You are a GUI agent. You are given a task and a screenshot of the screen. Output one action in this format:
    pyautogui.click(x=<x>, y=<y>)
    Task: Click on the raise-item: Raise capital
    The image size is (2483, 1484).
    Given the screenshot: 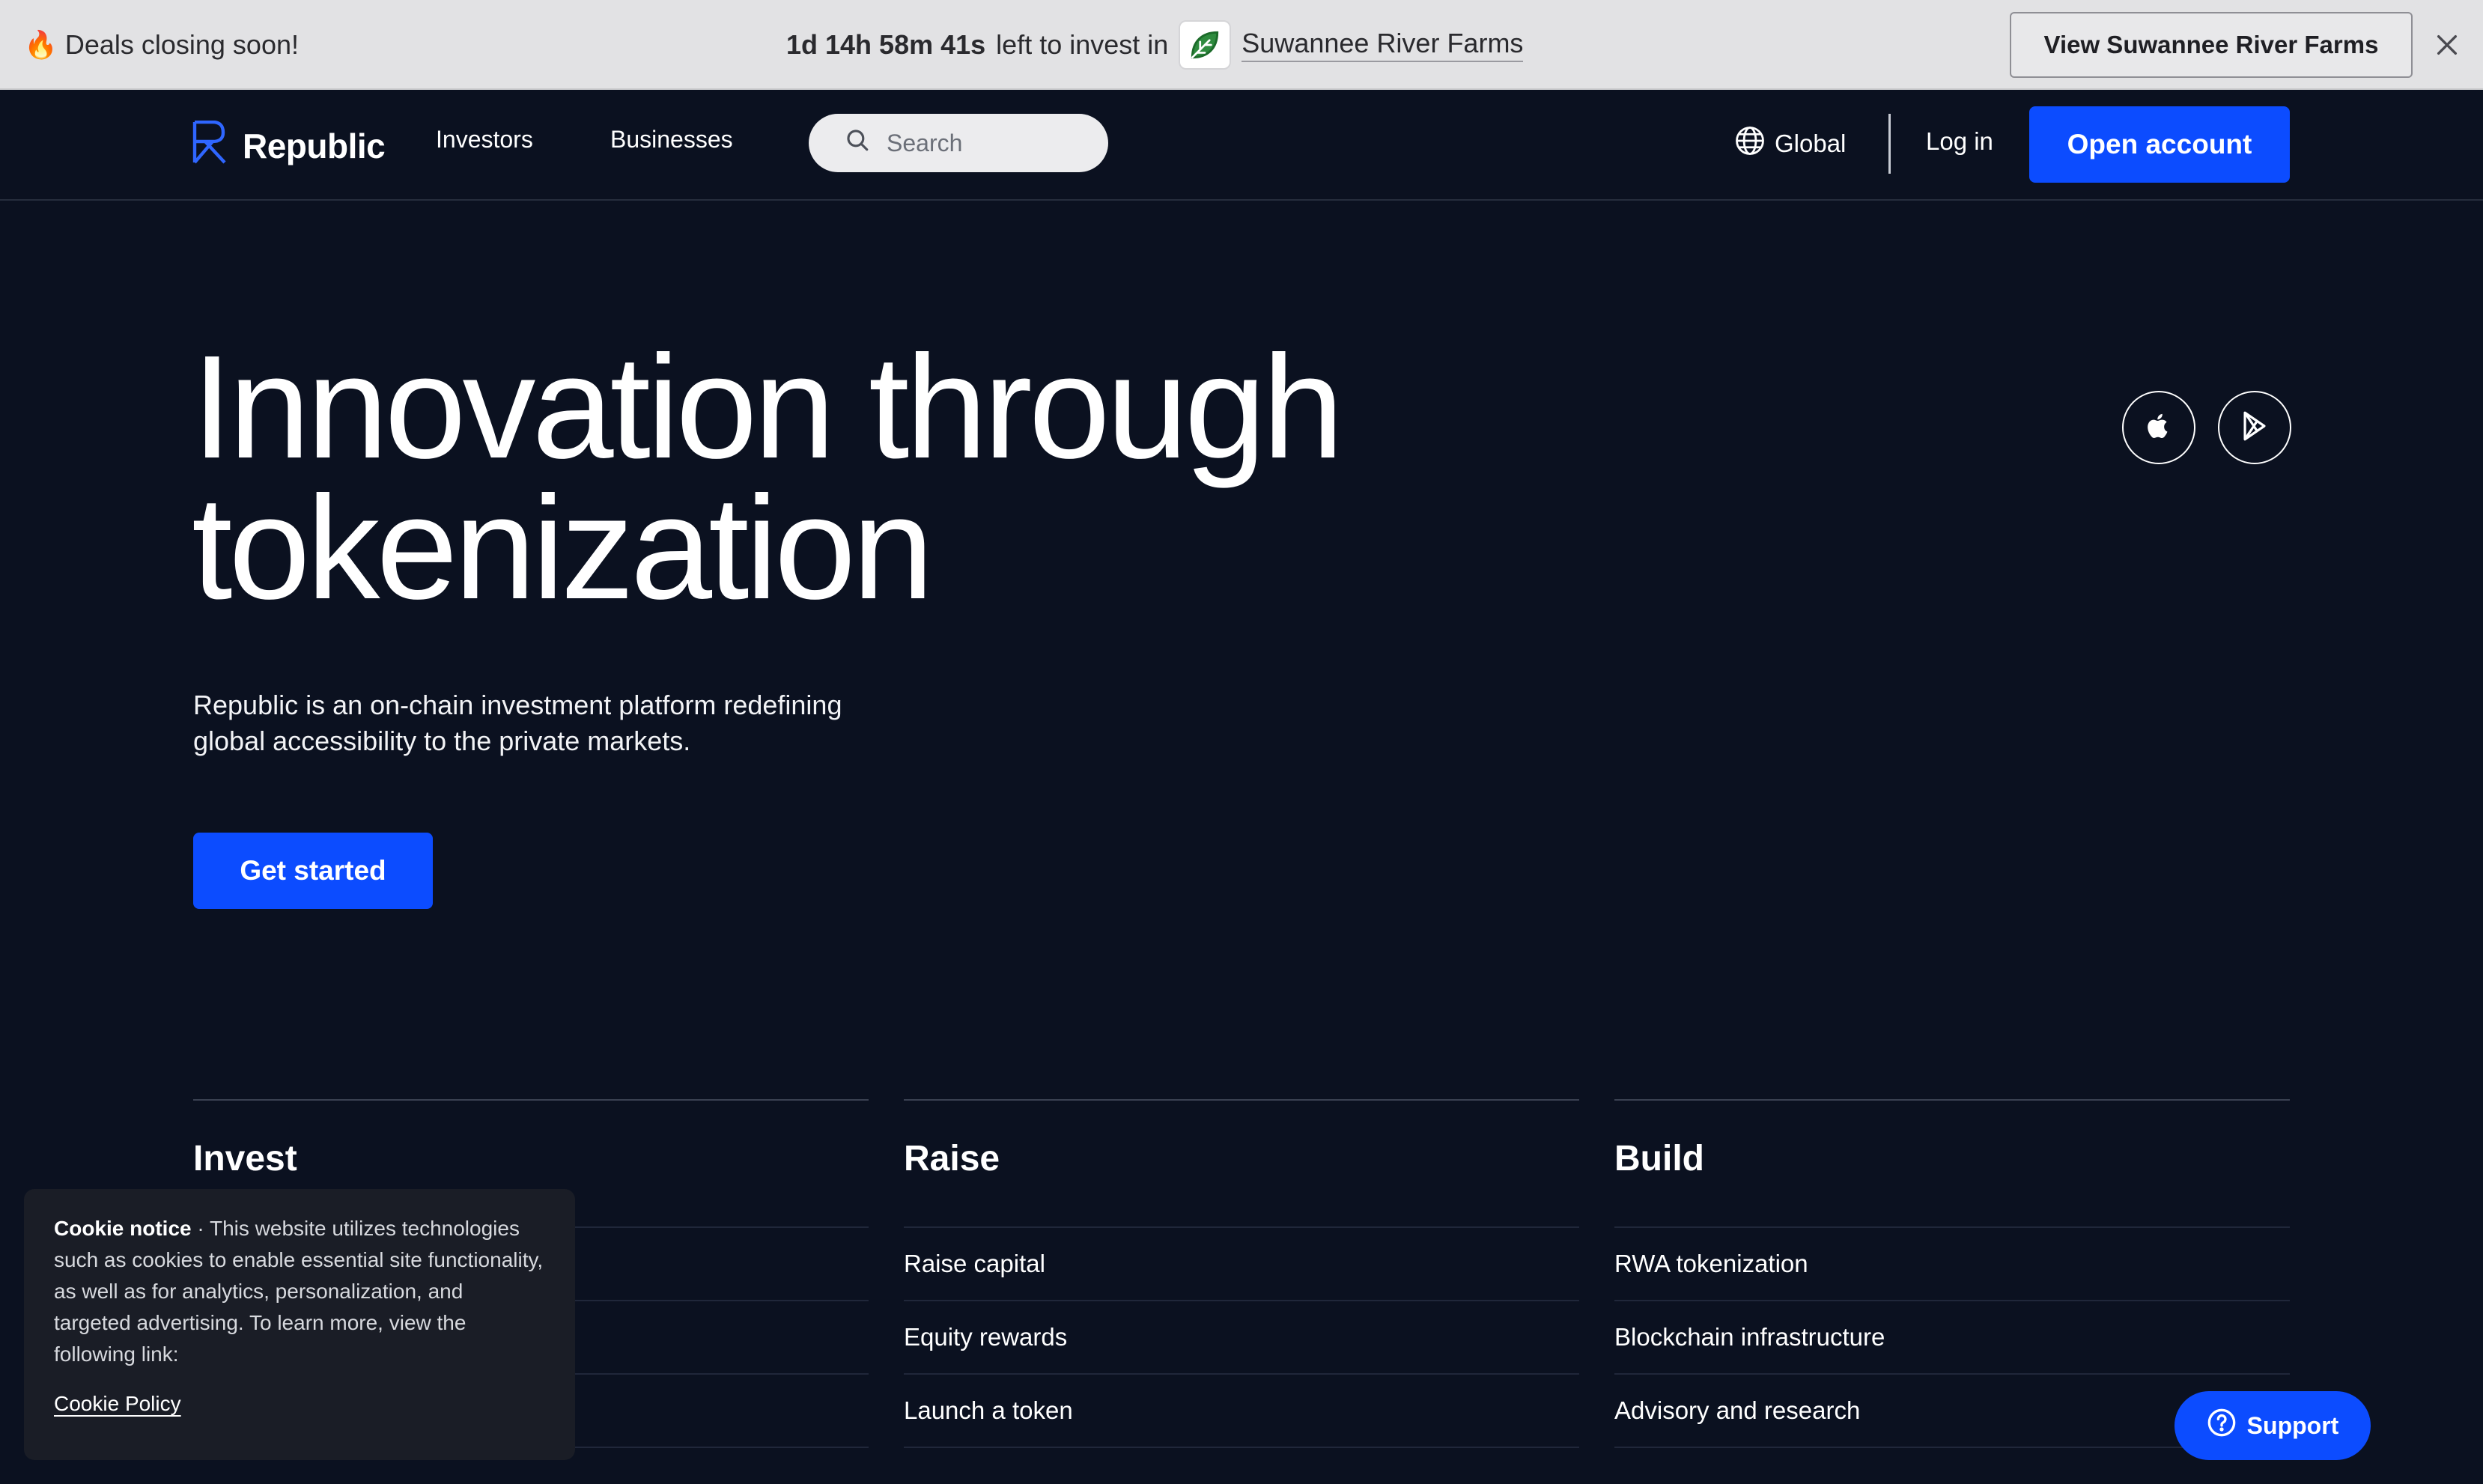 What is the action you would take?
    pyautogui.click(x=1241, y=1264)
    